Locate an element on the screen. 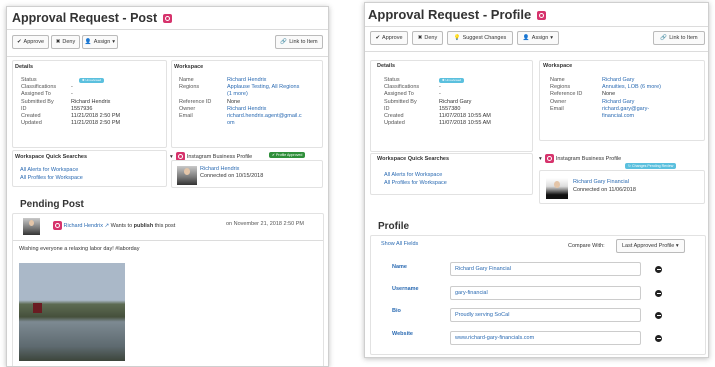 The image size is (715, 367). more-regions-link: (1 more) is located at coordinates (237, 94).